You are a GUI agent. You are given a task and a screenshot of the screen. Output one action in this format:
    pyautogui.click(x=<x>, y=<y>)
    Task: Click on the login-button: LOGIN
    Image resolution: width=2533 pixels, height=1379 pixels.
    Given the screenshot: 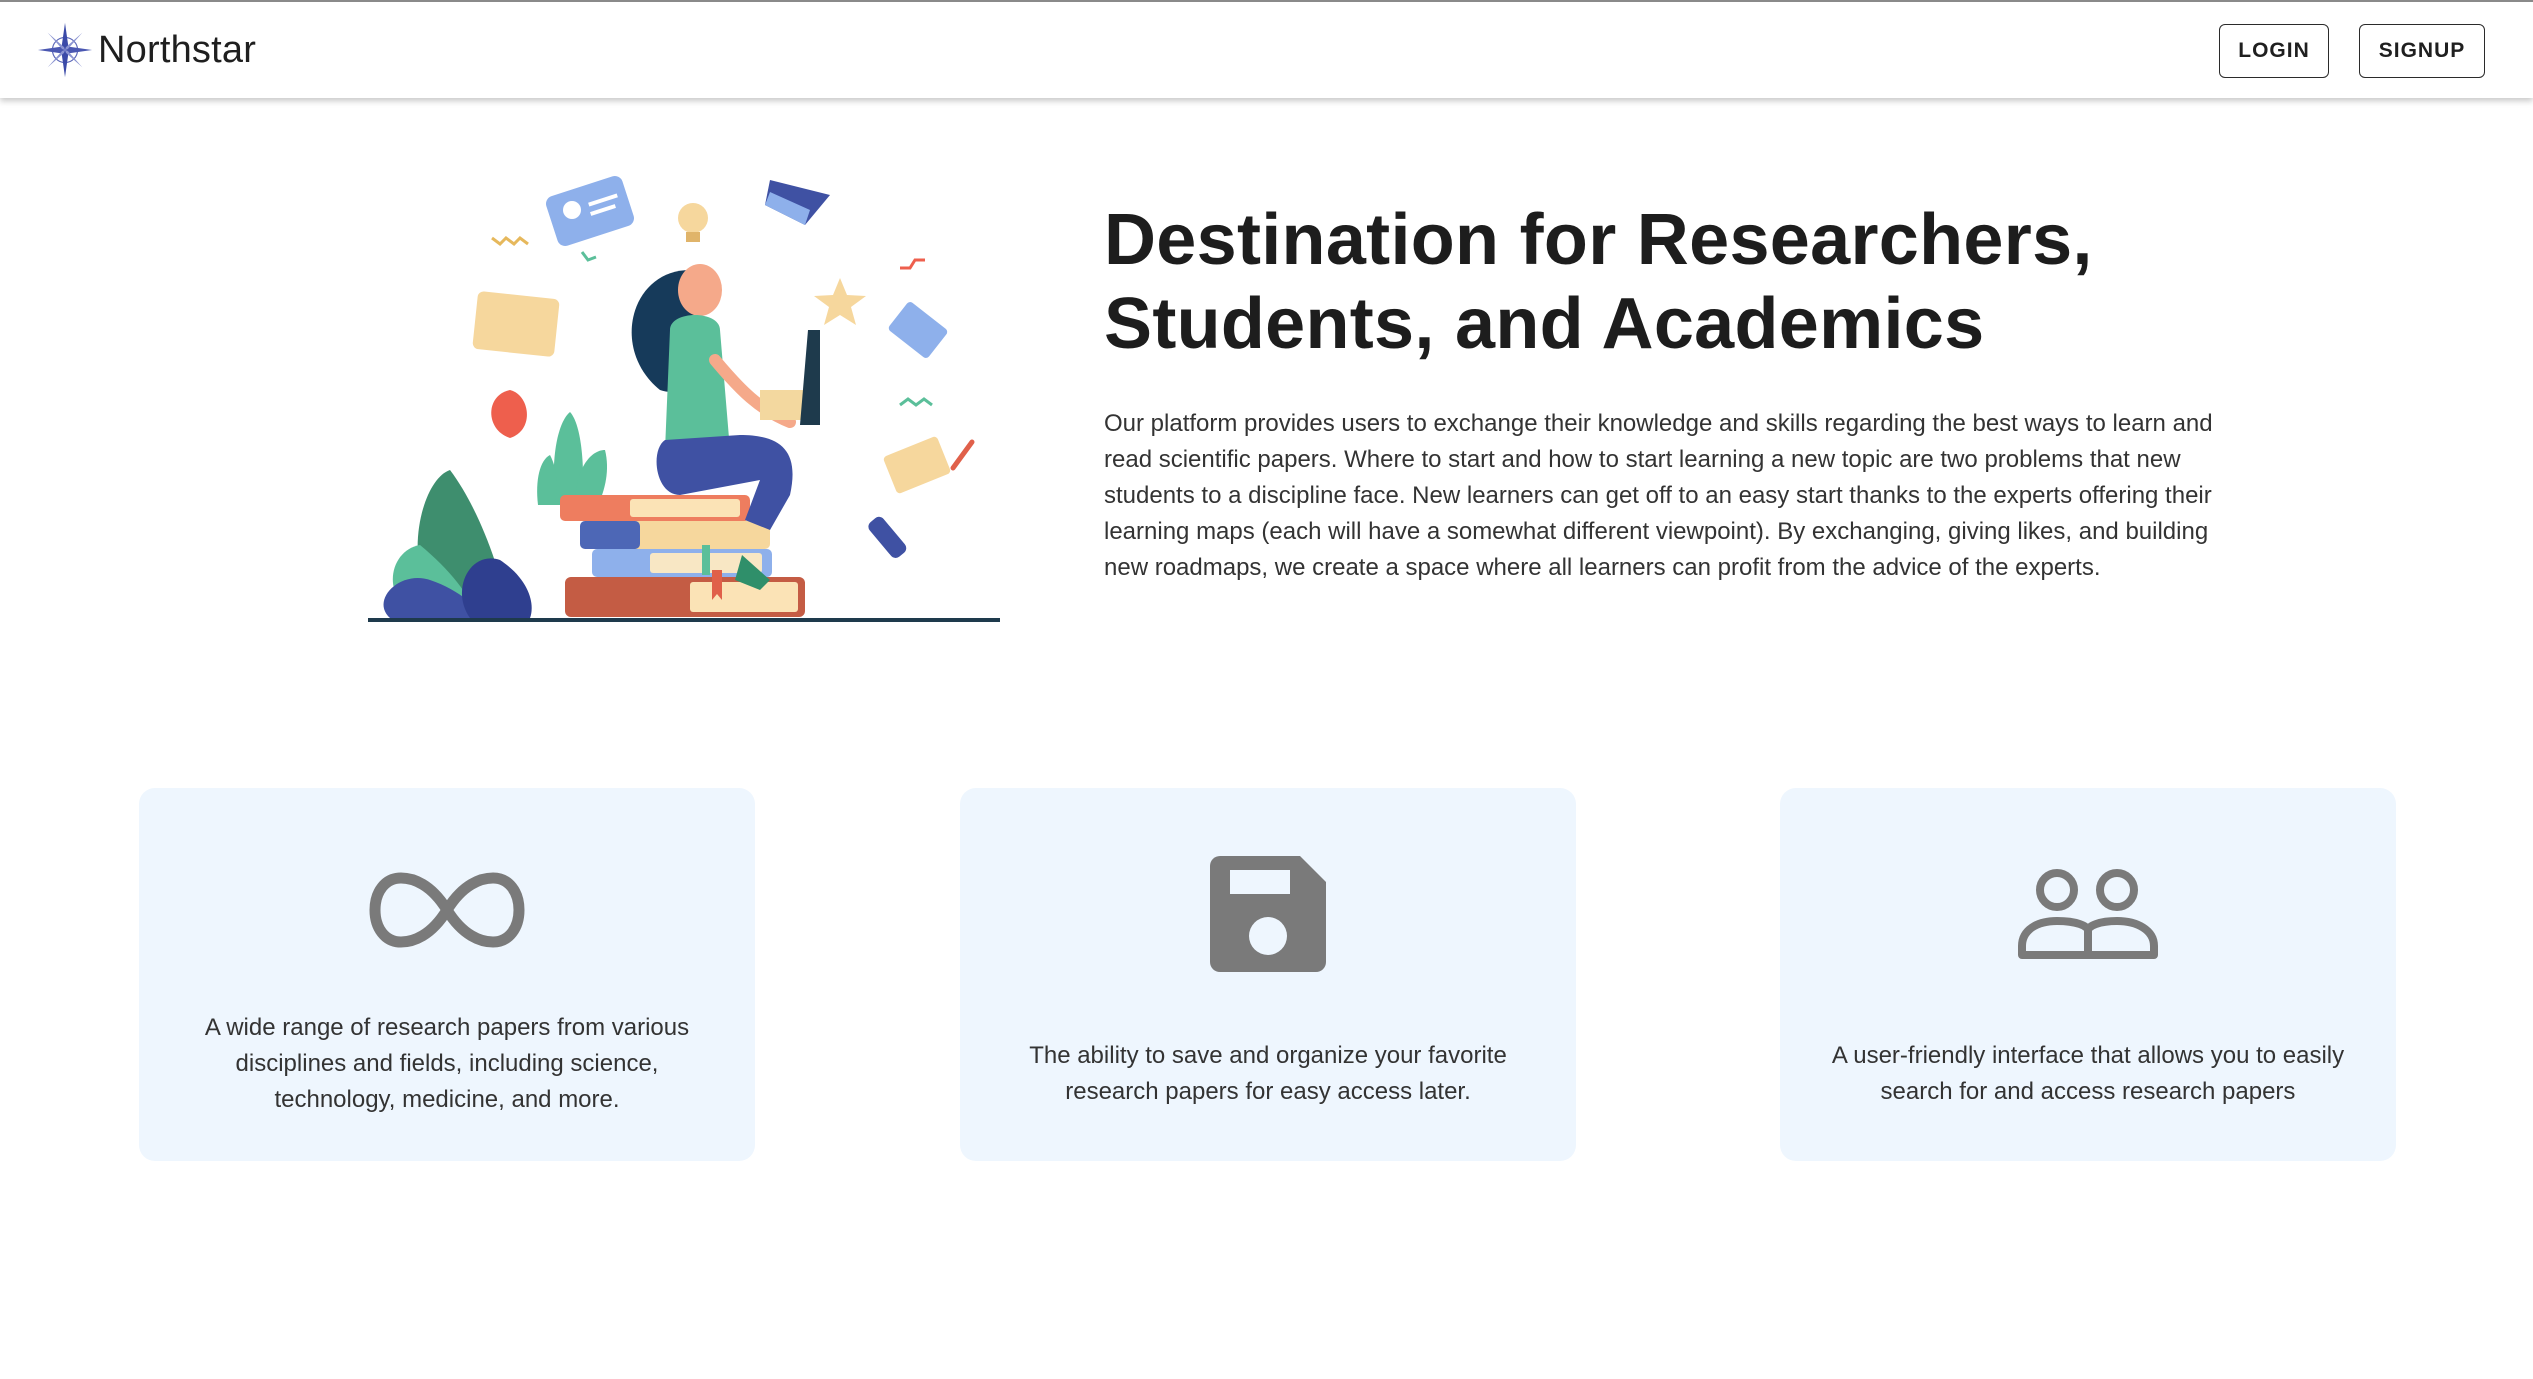 What is the action you would take?
    pyautogui.click(x=2274, y=51)
    